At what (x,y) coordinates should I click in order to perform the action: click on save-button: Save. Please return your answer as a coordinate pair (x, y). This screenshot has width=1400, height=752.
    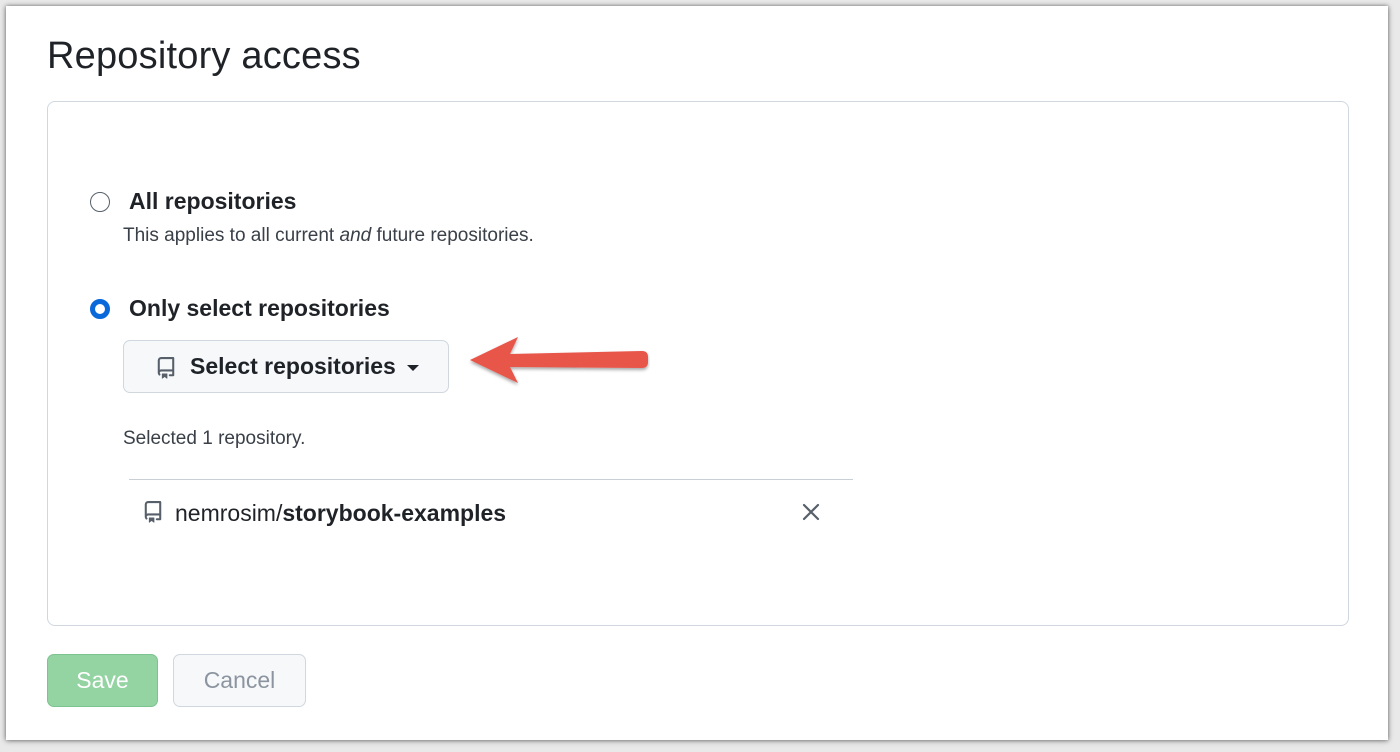
    Looking at the image, I should click on (102, 680).